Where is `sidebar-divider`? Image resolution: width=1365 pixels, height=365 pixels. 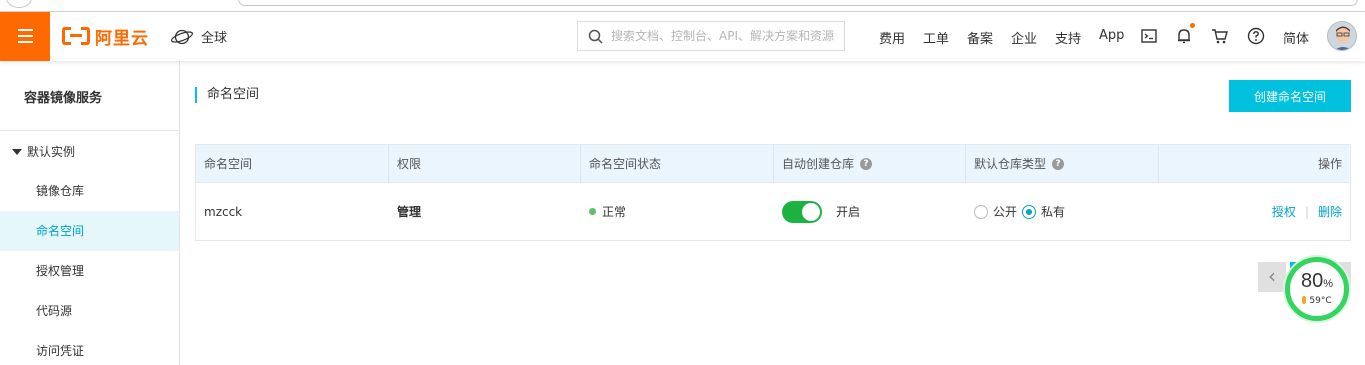 sidebar-divider is located at coordinates (89, 130).